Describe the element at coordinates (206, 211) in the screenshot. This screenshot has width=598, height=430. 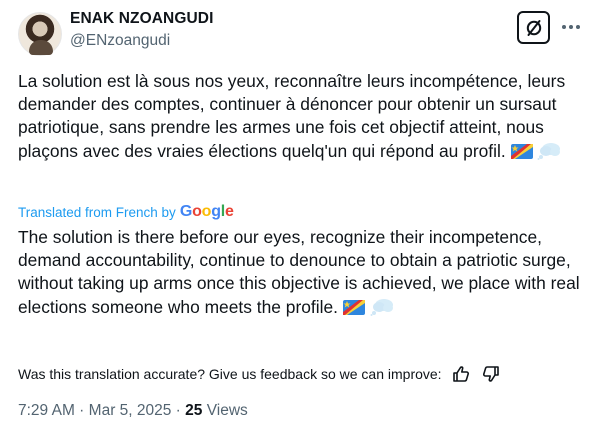
I see `google-logo: Google` at that location.